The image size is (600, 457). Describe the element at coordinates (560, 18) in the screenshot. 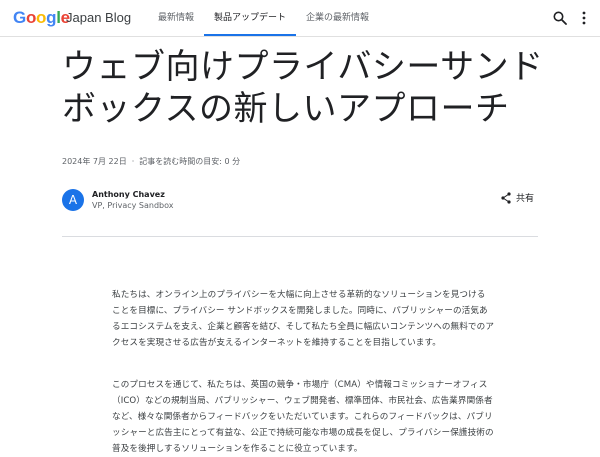

I see `search-icon` at that location.